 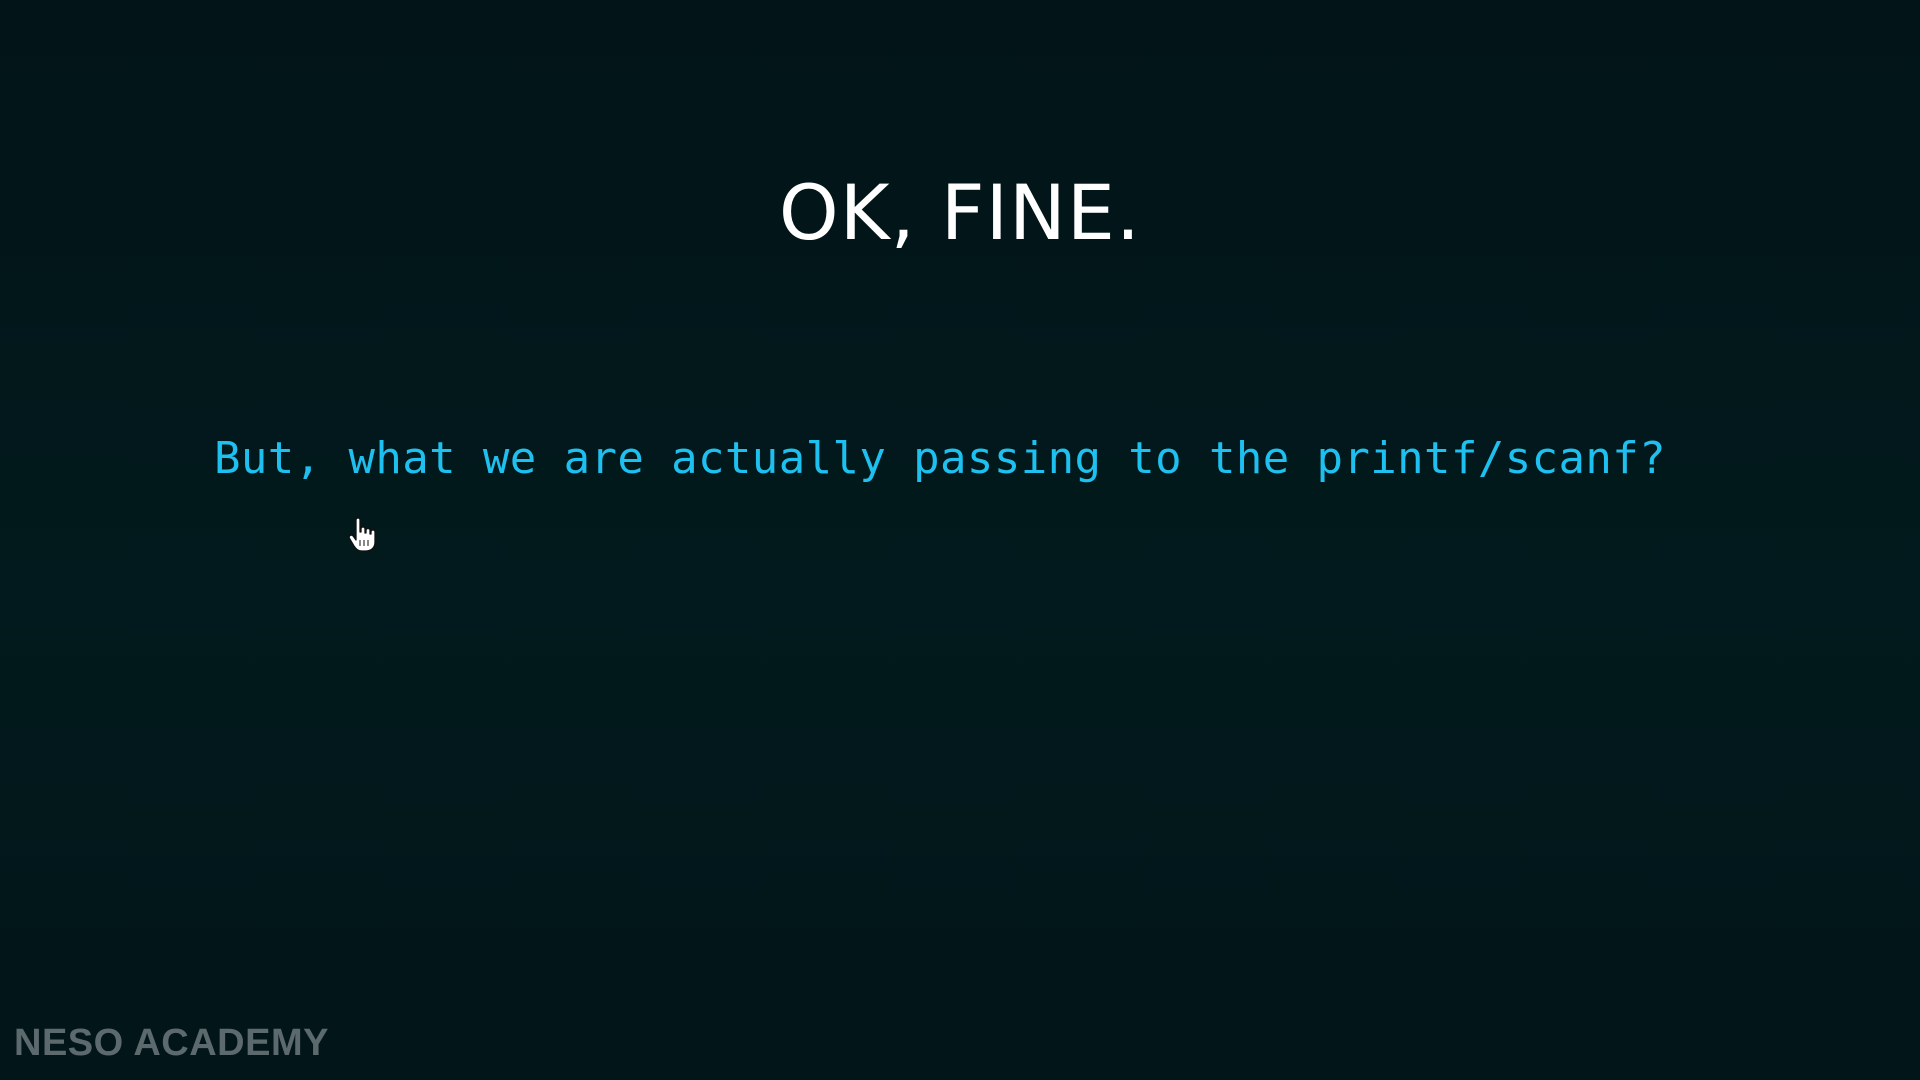 What do you see at coordinates (362, 535) in the screenshot?
I see `hand-pointer-icon` at bounding box center [362, 535].